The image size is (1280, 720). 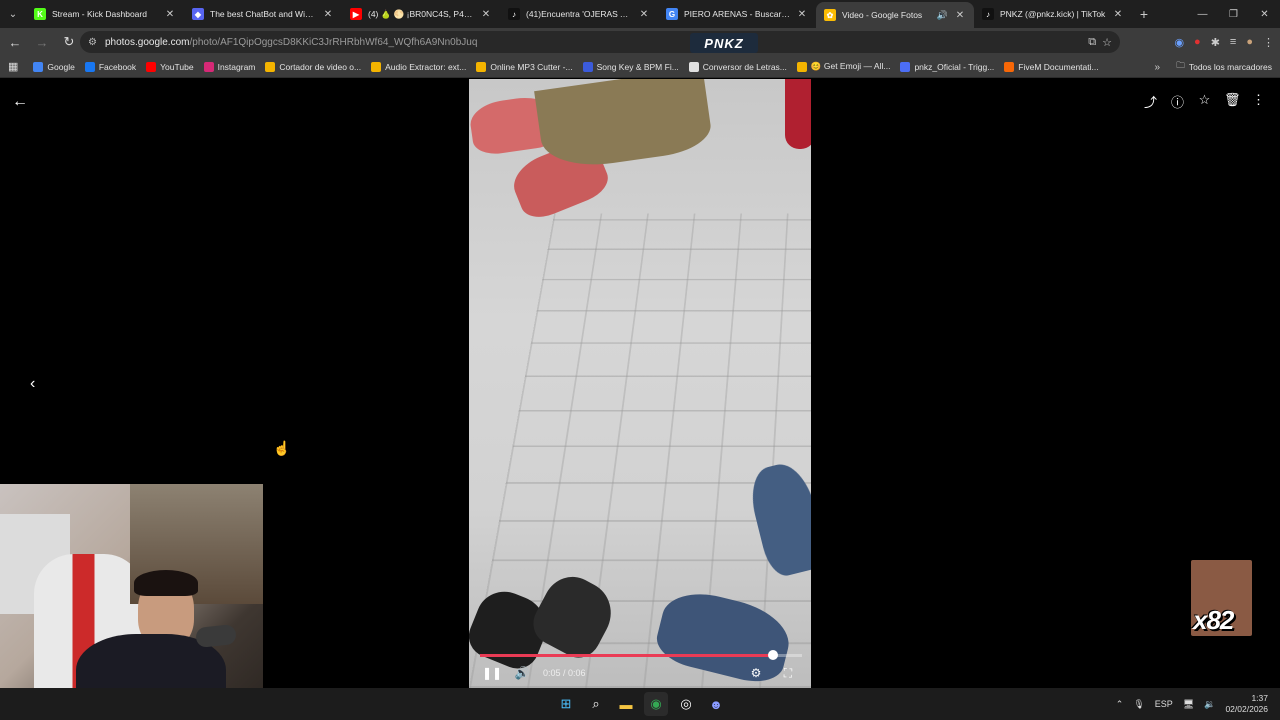 I want to click on clock: 1:37 02/02/2026, so click(x=1246, y=704).